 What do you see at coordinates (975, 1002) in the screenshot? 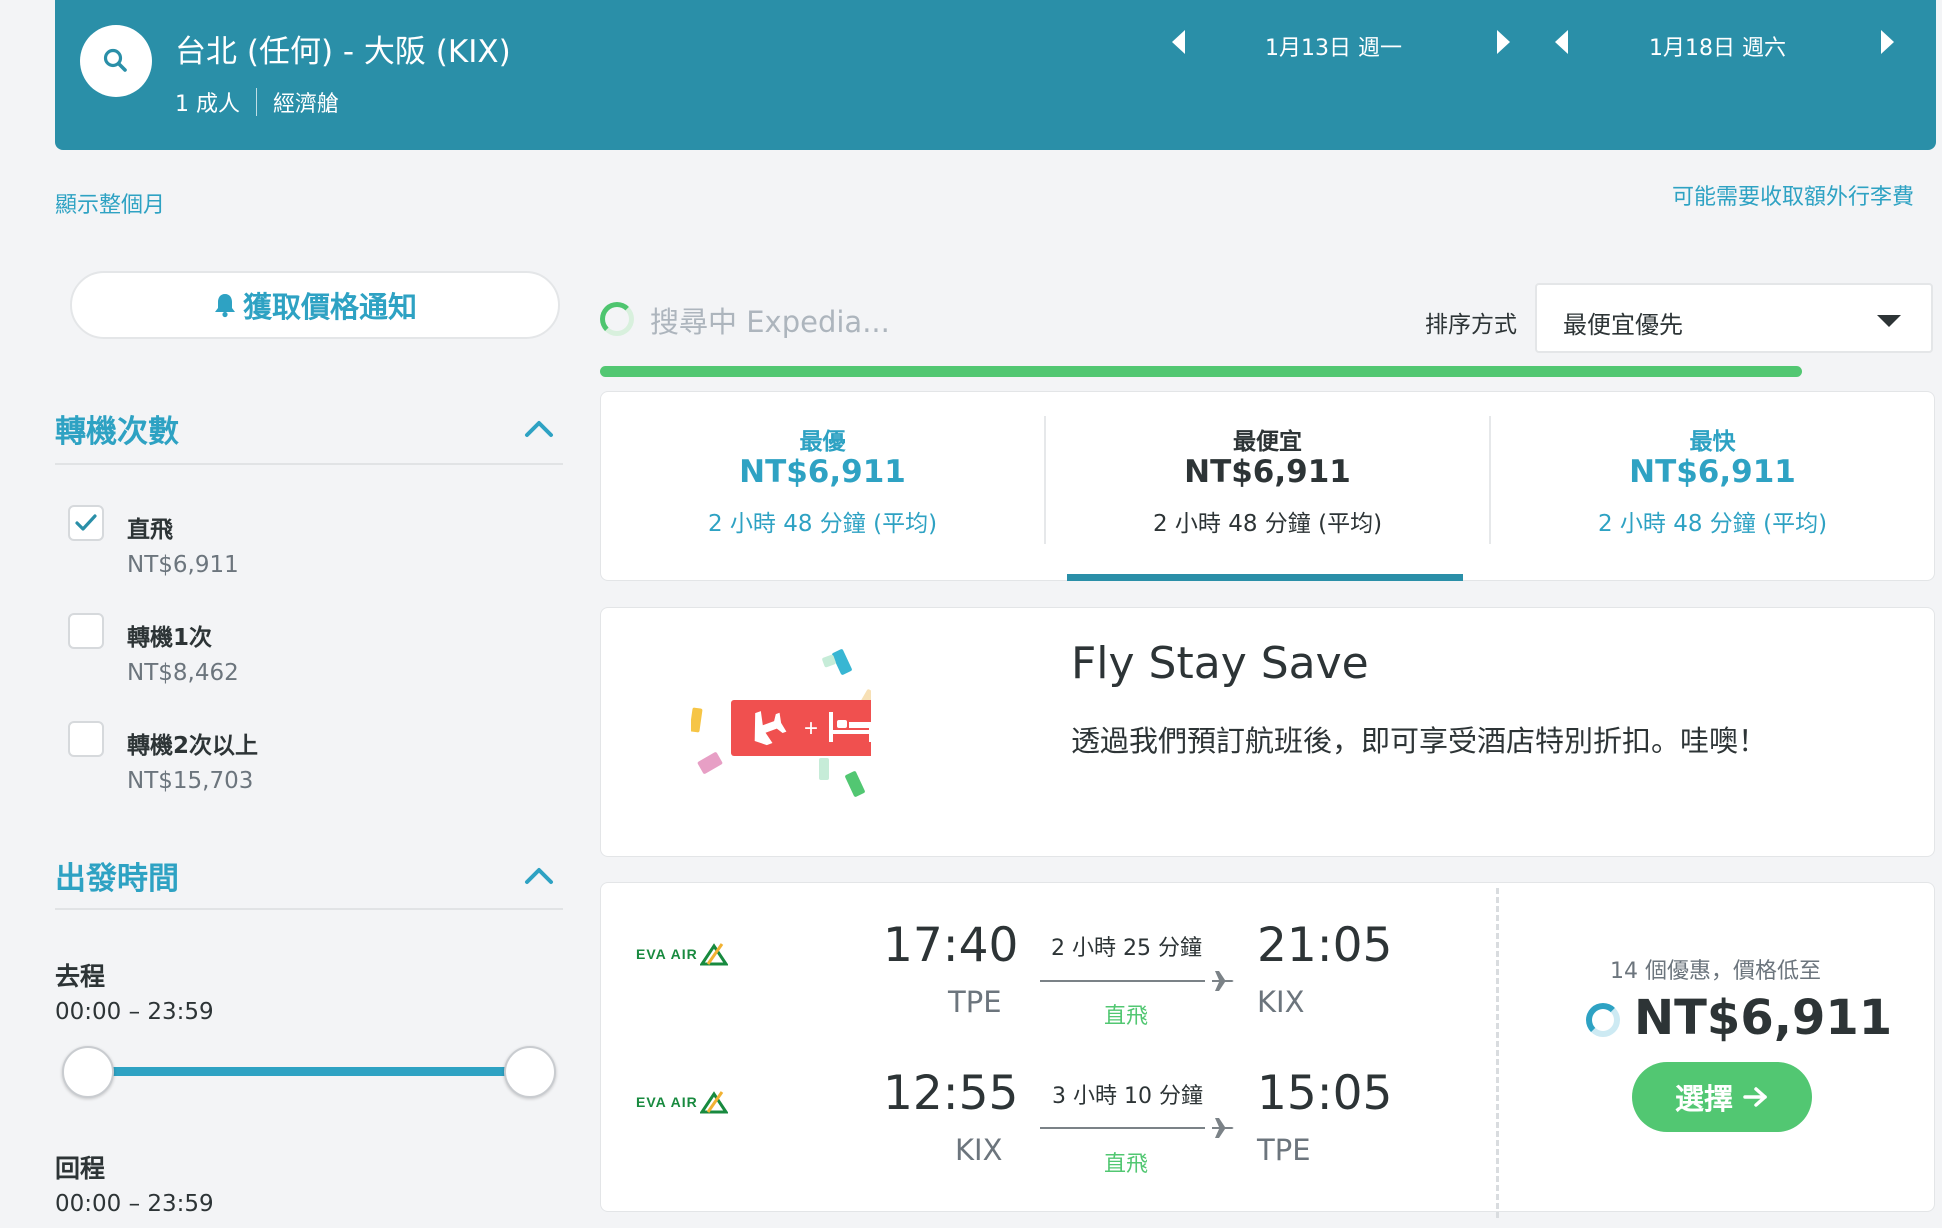
I see `leg1-depart-airport: TPE` at bounding box center [975, 1002].